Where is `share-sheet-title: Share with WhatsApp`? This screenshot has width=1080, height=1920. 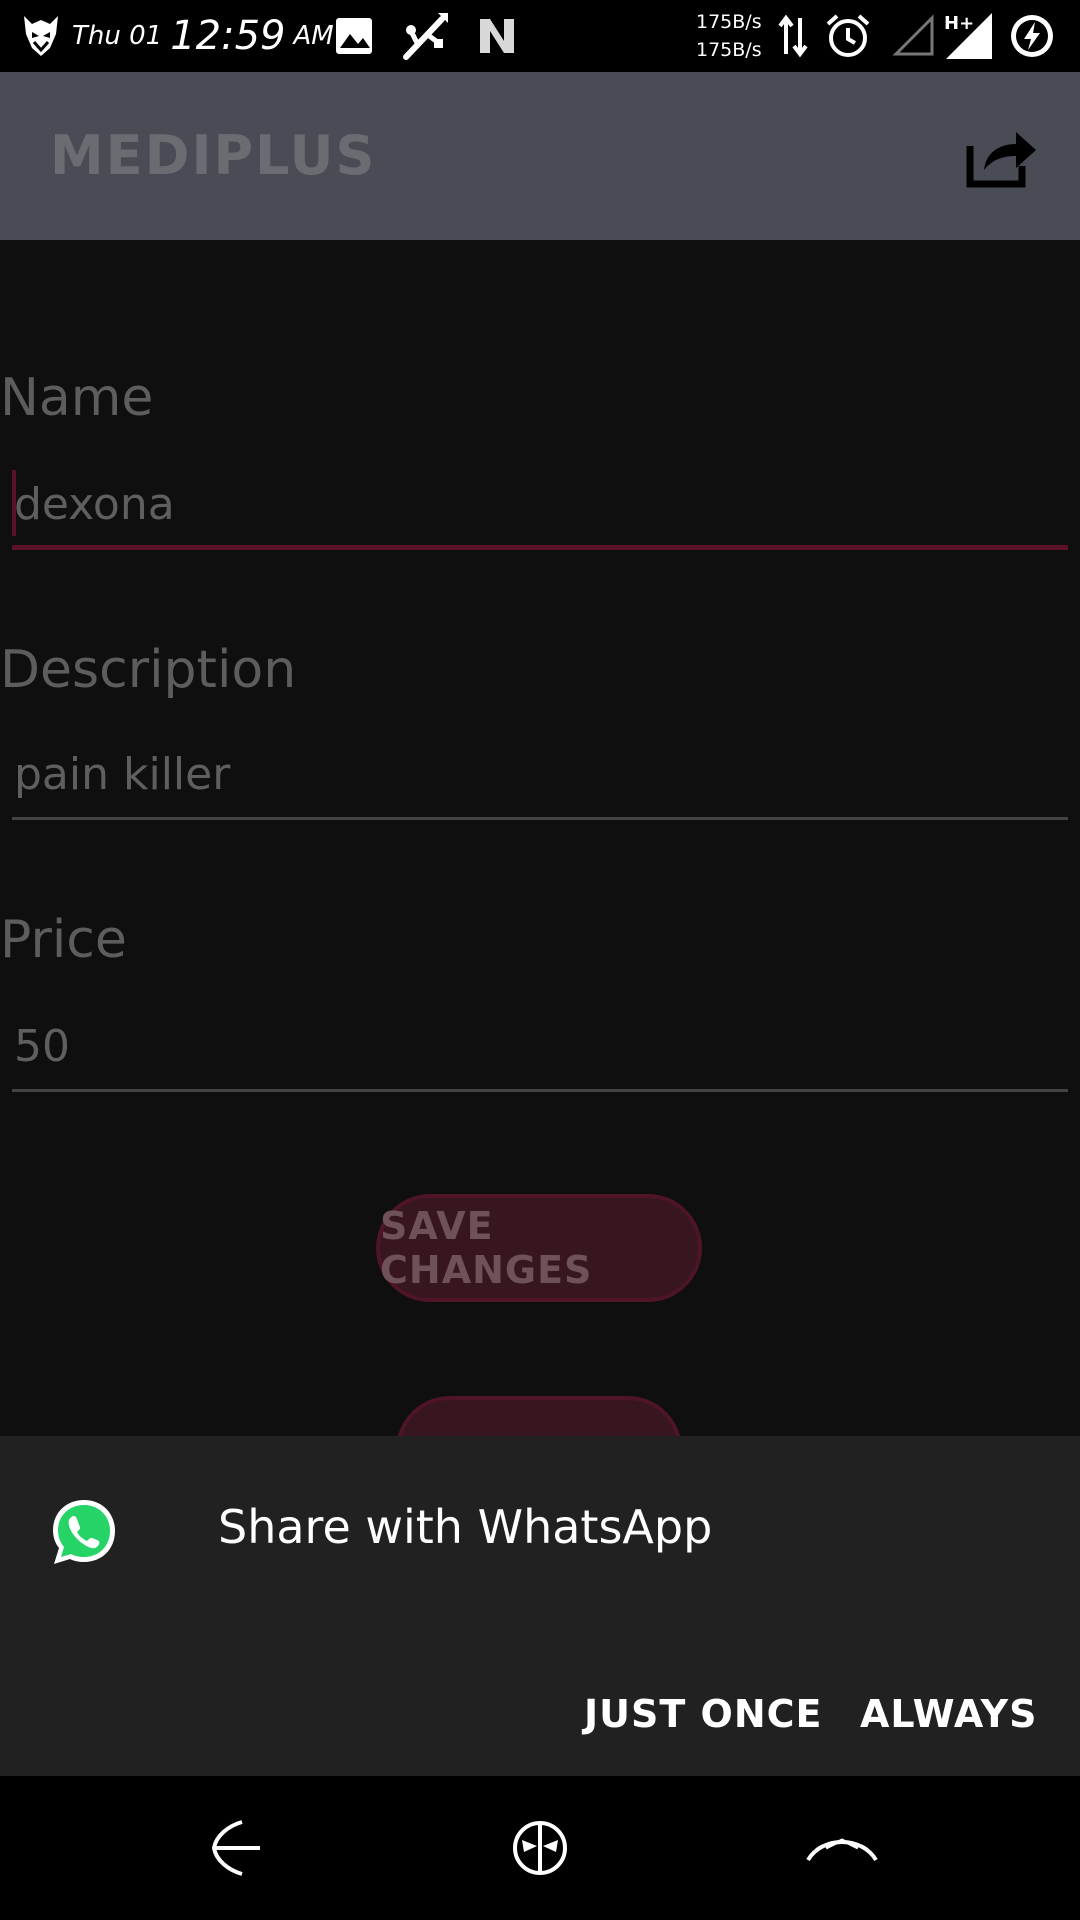 share-sheet-title: Share with WhatsApp is located at coordinates (465, 1527).